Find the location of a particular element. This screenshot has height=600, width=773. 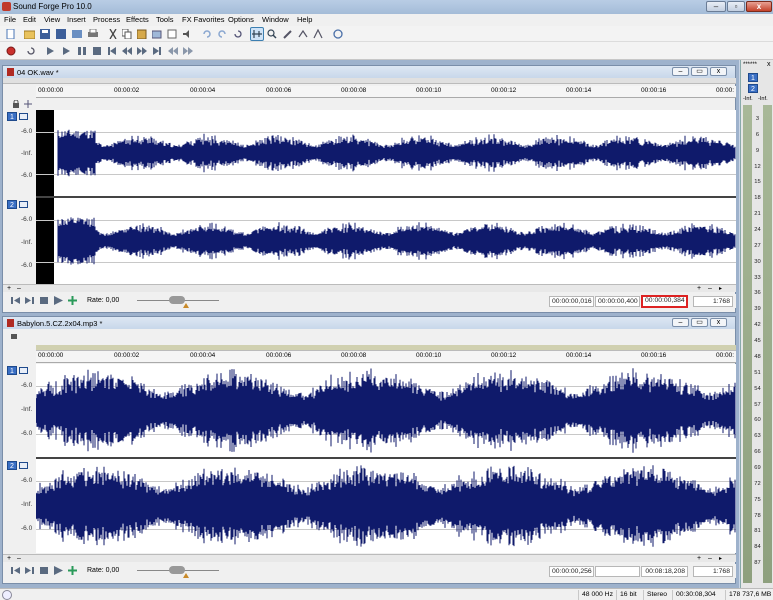

menu-tools: Tools is located at coordinates (165, 20).